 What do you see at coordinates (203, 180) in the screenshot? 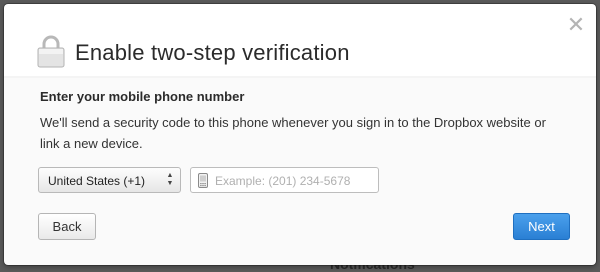
I see `mobile-phone-icon` at bounding box center [203, 180].